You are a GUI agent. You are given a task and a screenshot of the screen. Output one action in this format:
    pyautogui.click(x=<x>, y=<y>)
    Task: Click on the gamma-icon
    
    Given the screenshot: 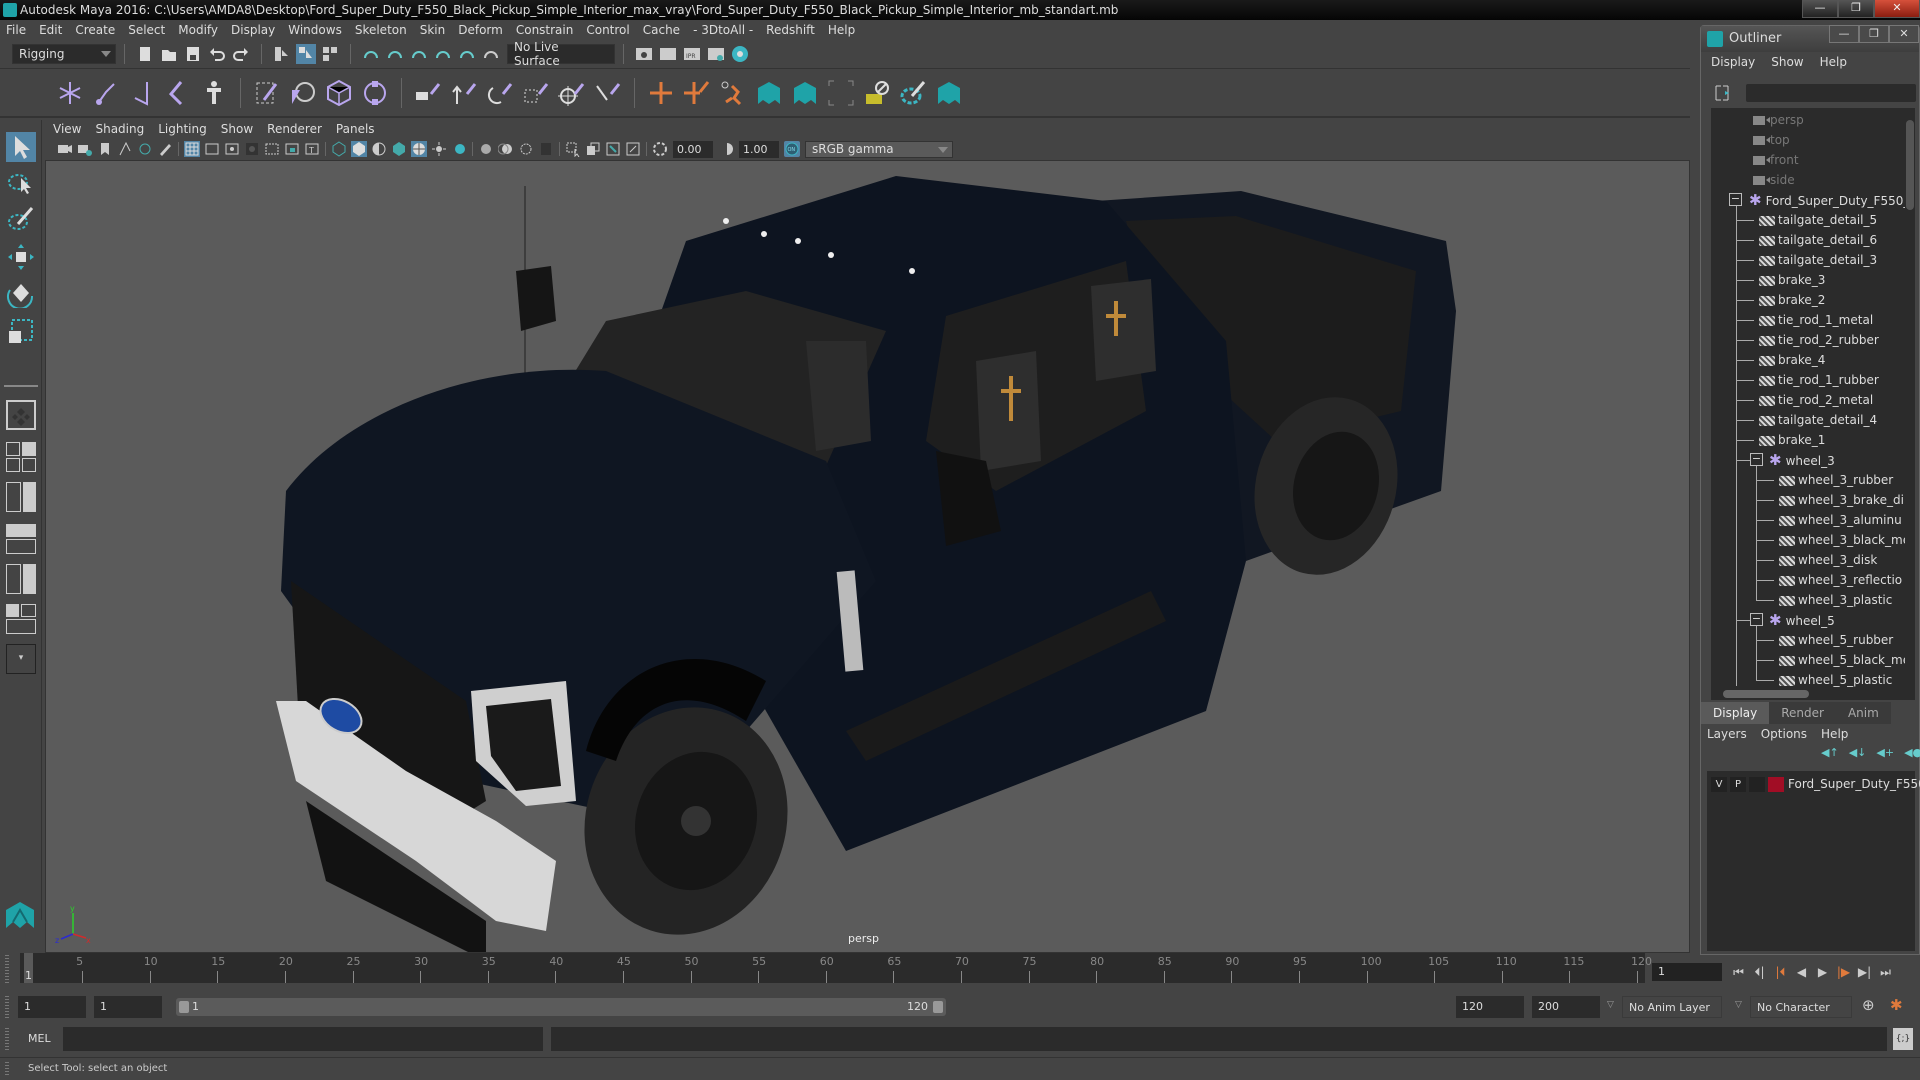 What is the action you would take?
    pyautogui.click(x=726, y=149)
    